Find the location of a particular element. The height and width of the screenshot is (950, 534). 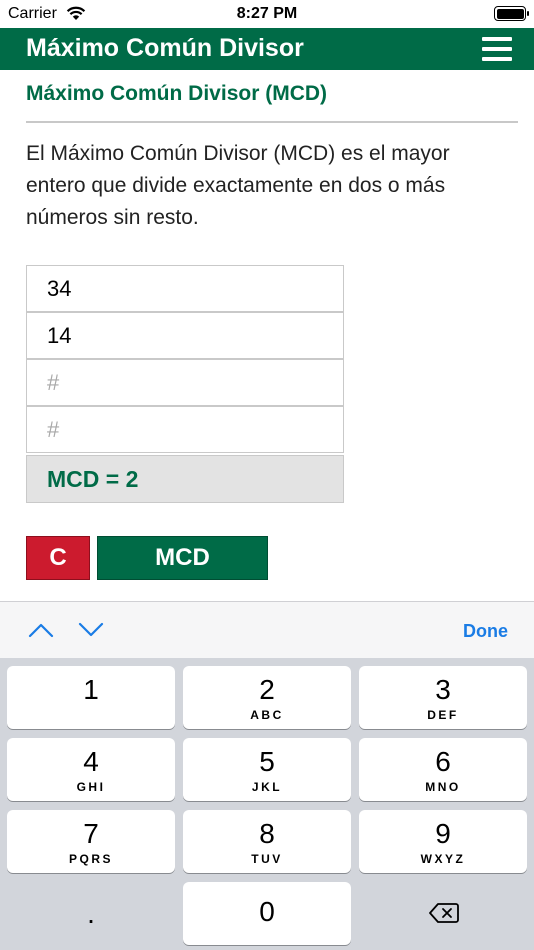

app-title: Máximo Común Divisor is located at coordinates (165, 48).